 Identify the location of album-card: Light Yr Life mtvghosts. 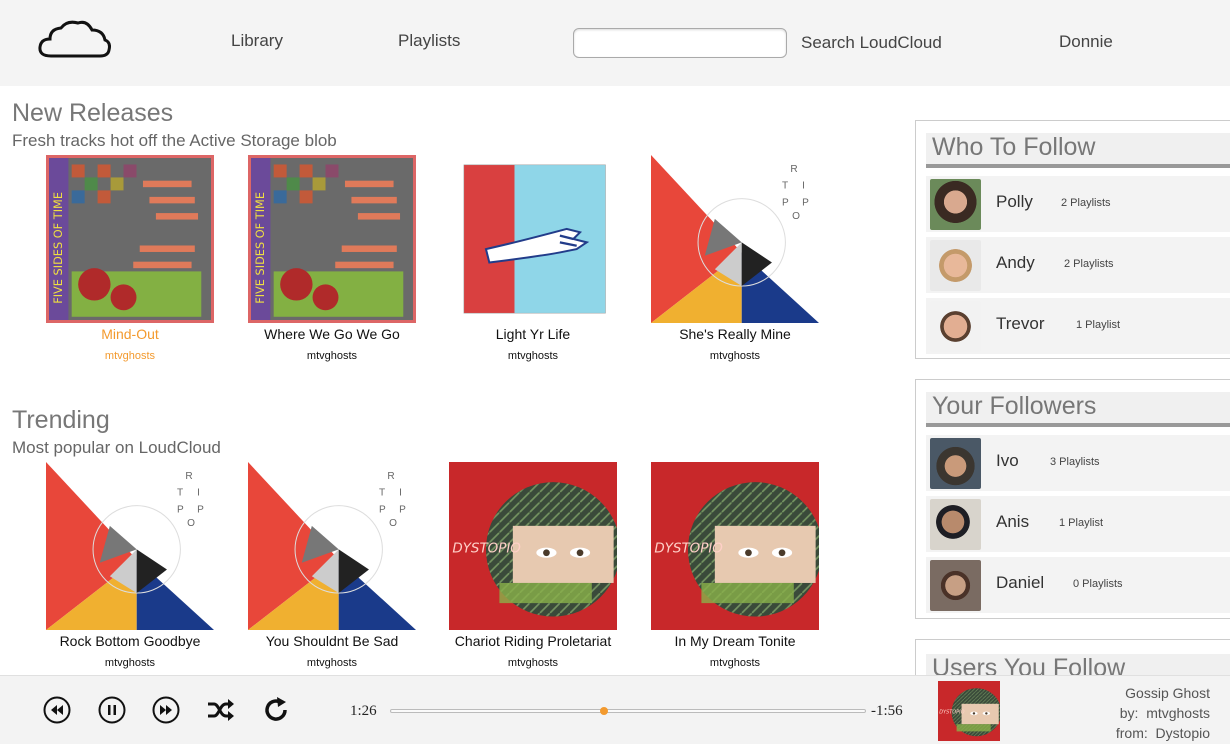
(533, 258).